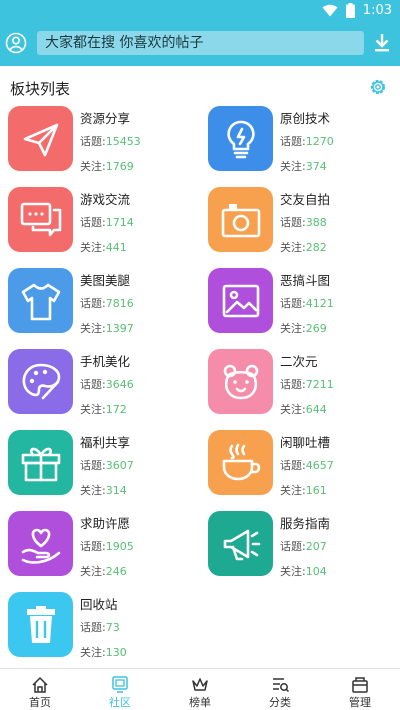 Image resolution: width=400 pixels, height=710 pixels. What do you see at coordinates (240, 462) in the screenshot?
I see `coffee-cup-icon` at bounding box center [240, 462].